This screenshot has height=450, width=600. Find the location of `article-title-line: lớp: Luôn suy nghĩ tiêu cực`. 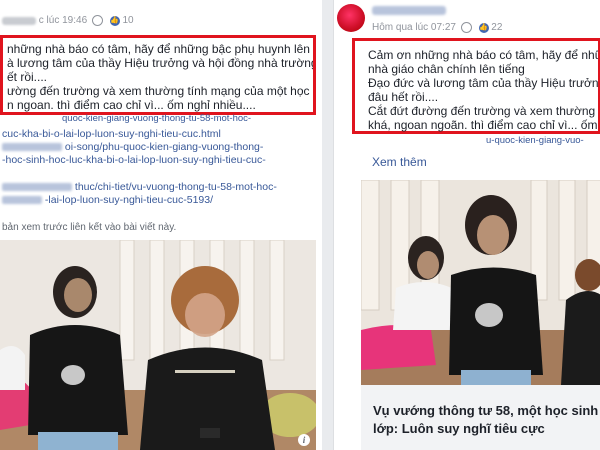

article-title-line: lớp: Luôn suy nghĩ tiêu cực is located at coordinates (459, 428).